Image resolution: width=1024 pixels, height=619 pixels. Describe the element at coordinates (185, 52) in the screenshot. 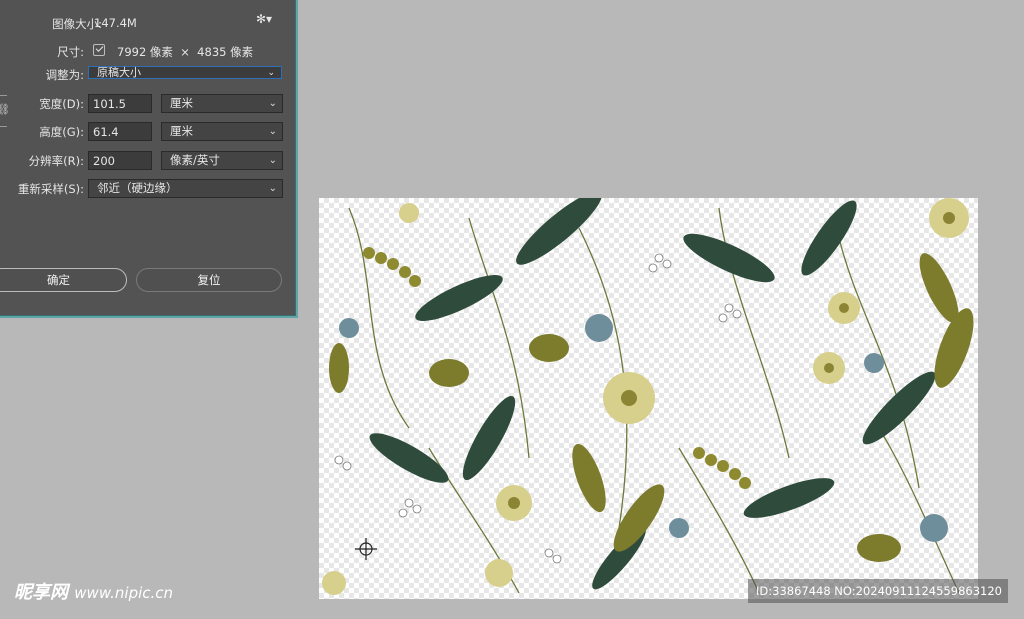

I see `dimensions-value: 7992 像素 × 4835 像素` at that location.